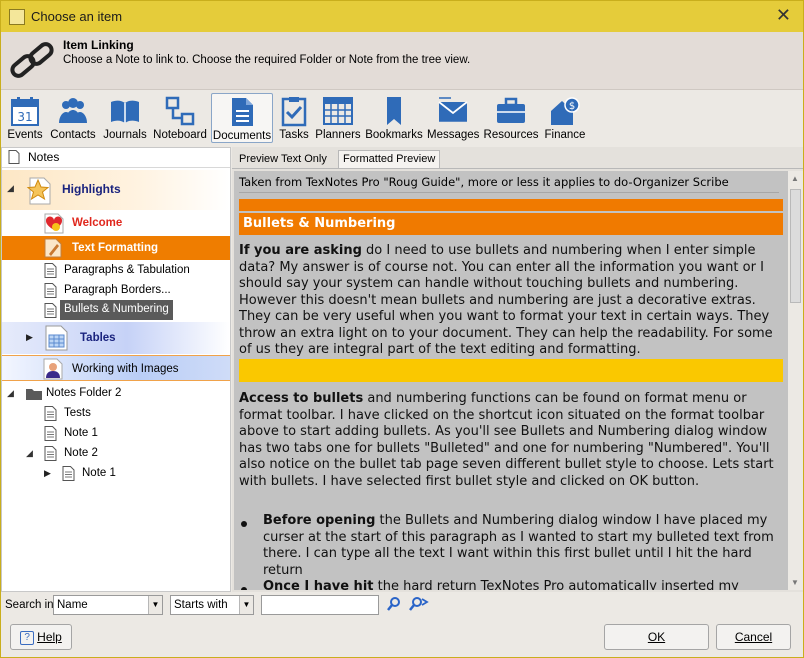  Describe the element at coordinates (795, 178) in the screenshot. I see `scroll-up-icon: ▲` at that location.